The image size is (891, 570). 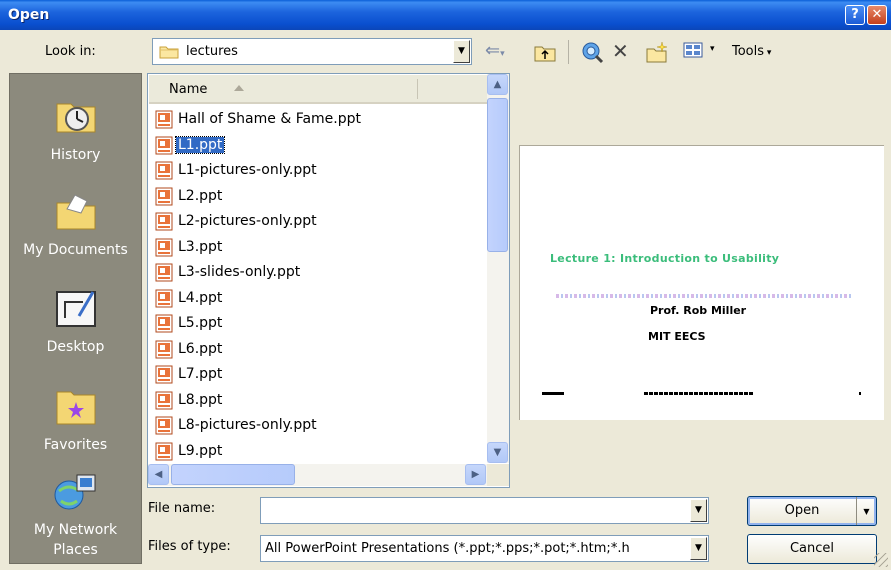 What do you see at coordinates (417, 89) in the screenshot?
I see `column-divider` at bounding box center [417, 89].